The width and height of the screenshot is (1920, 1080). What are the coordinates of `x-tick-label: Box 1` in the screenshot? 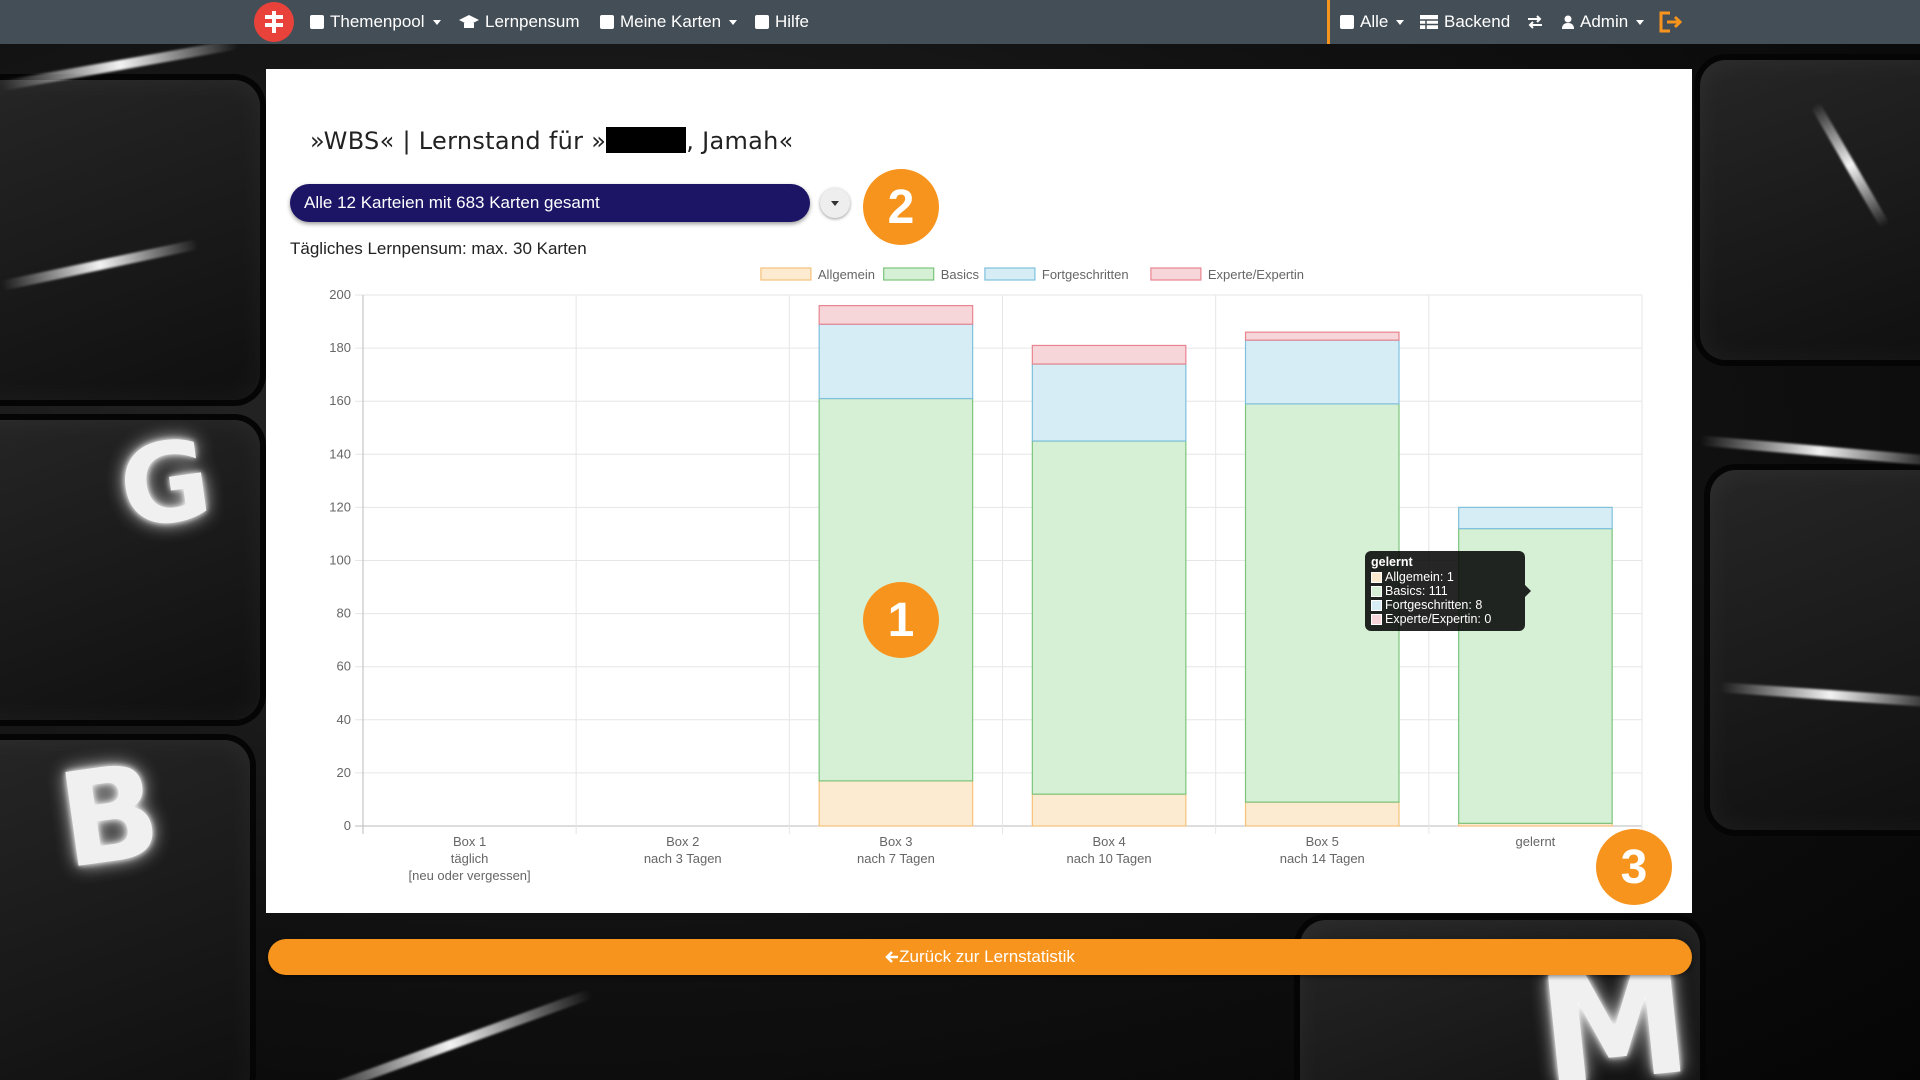 It's located at (469, 841).